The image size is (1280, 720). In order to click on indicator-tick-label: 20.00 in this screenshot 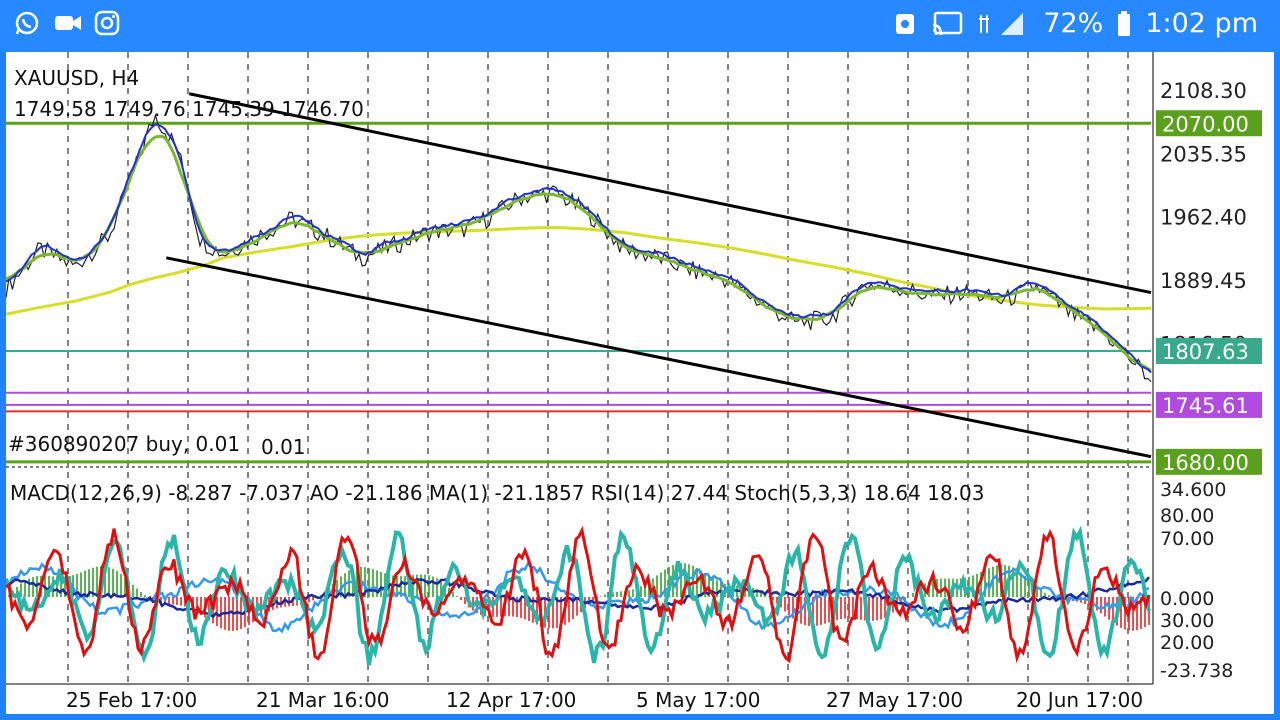, I will do `click(1187, 643)`.